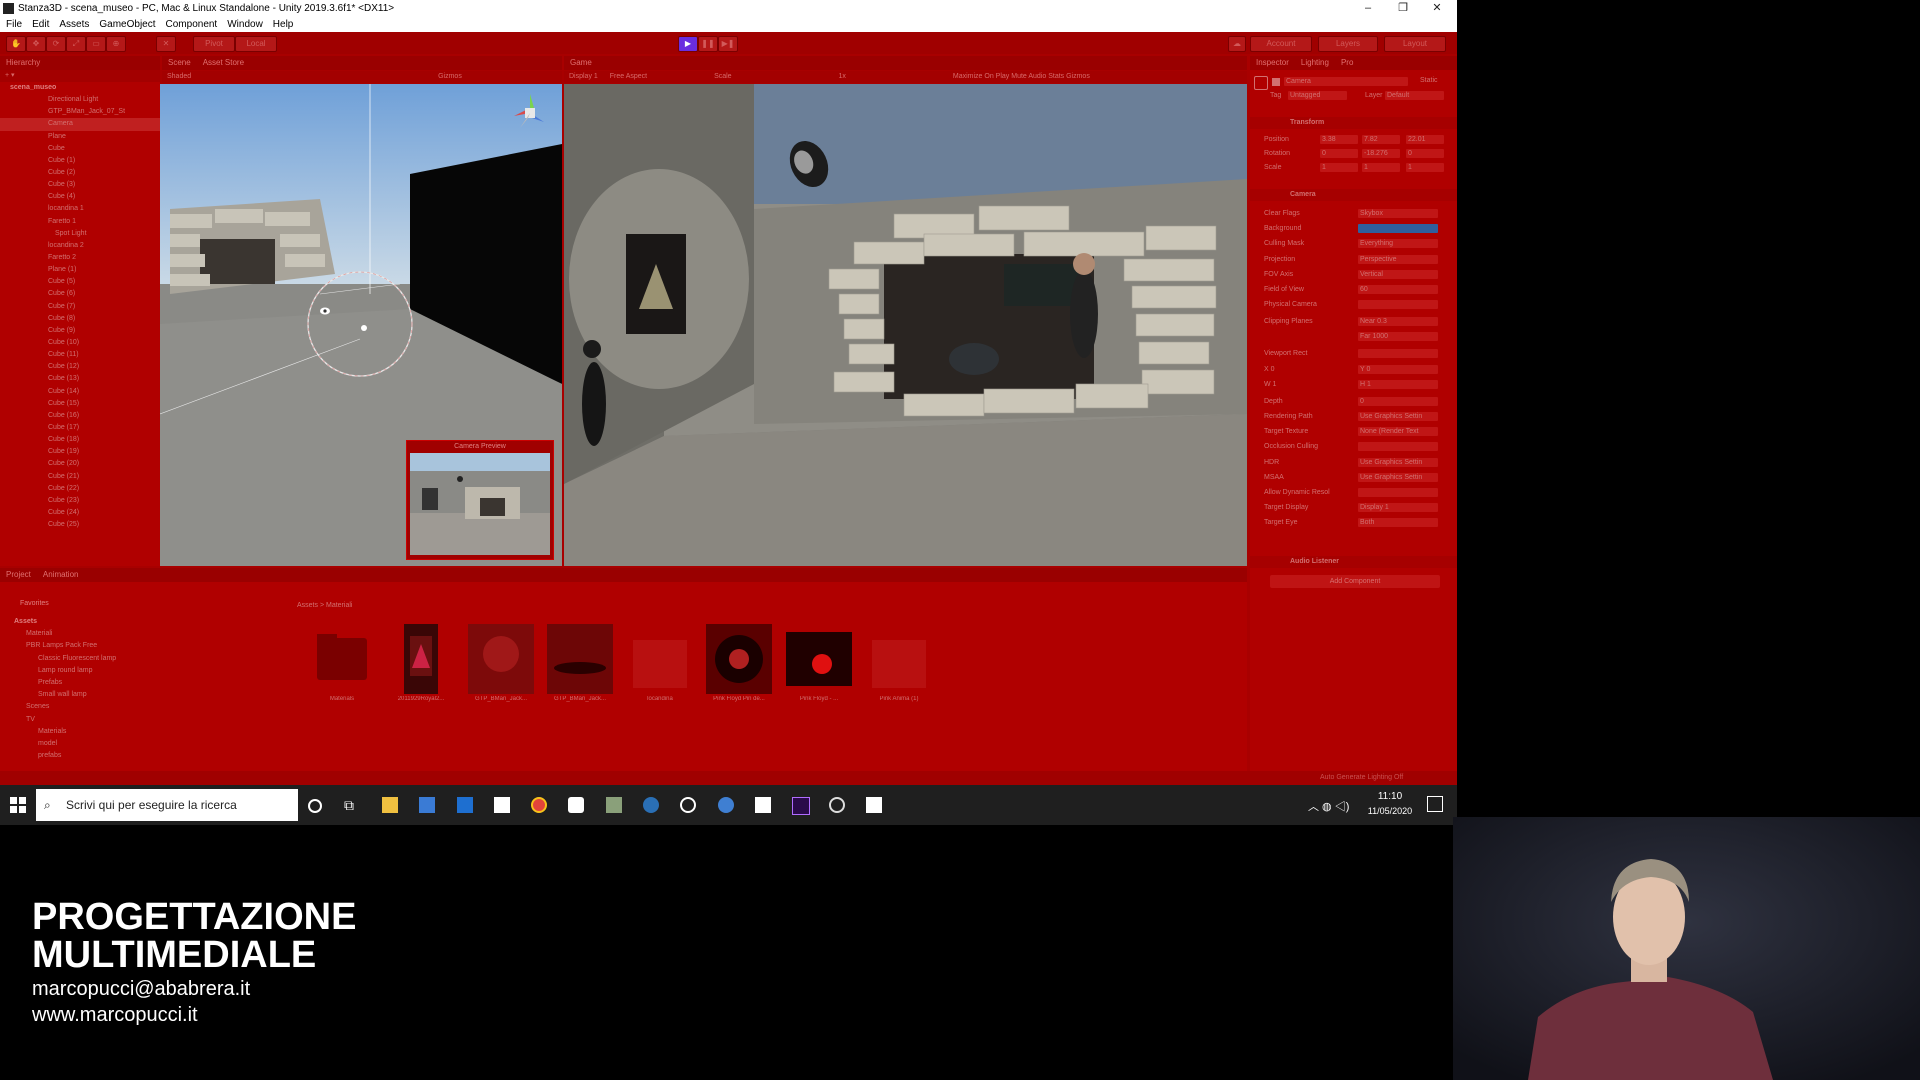 This screenshot has height=1080, width=1920. I want to click on hierarchy-item: Cube (20), so click(80, 464).